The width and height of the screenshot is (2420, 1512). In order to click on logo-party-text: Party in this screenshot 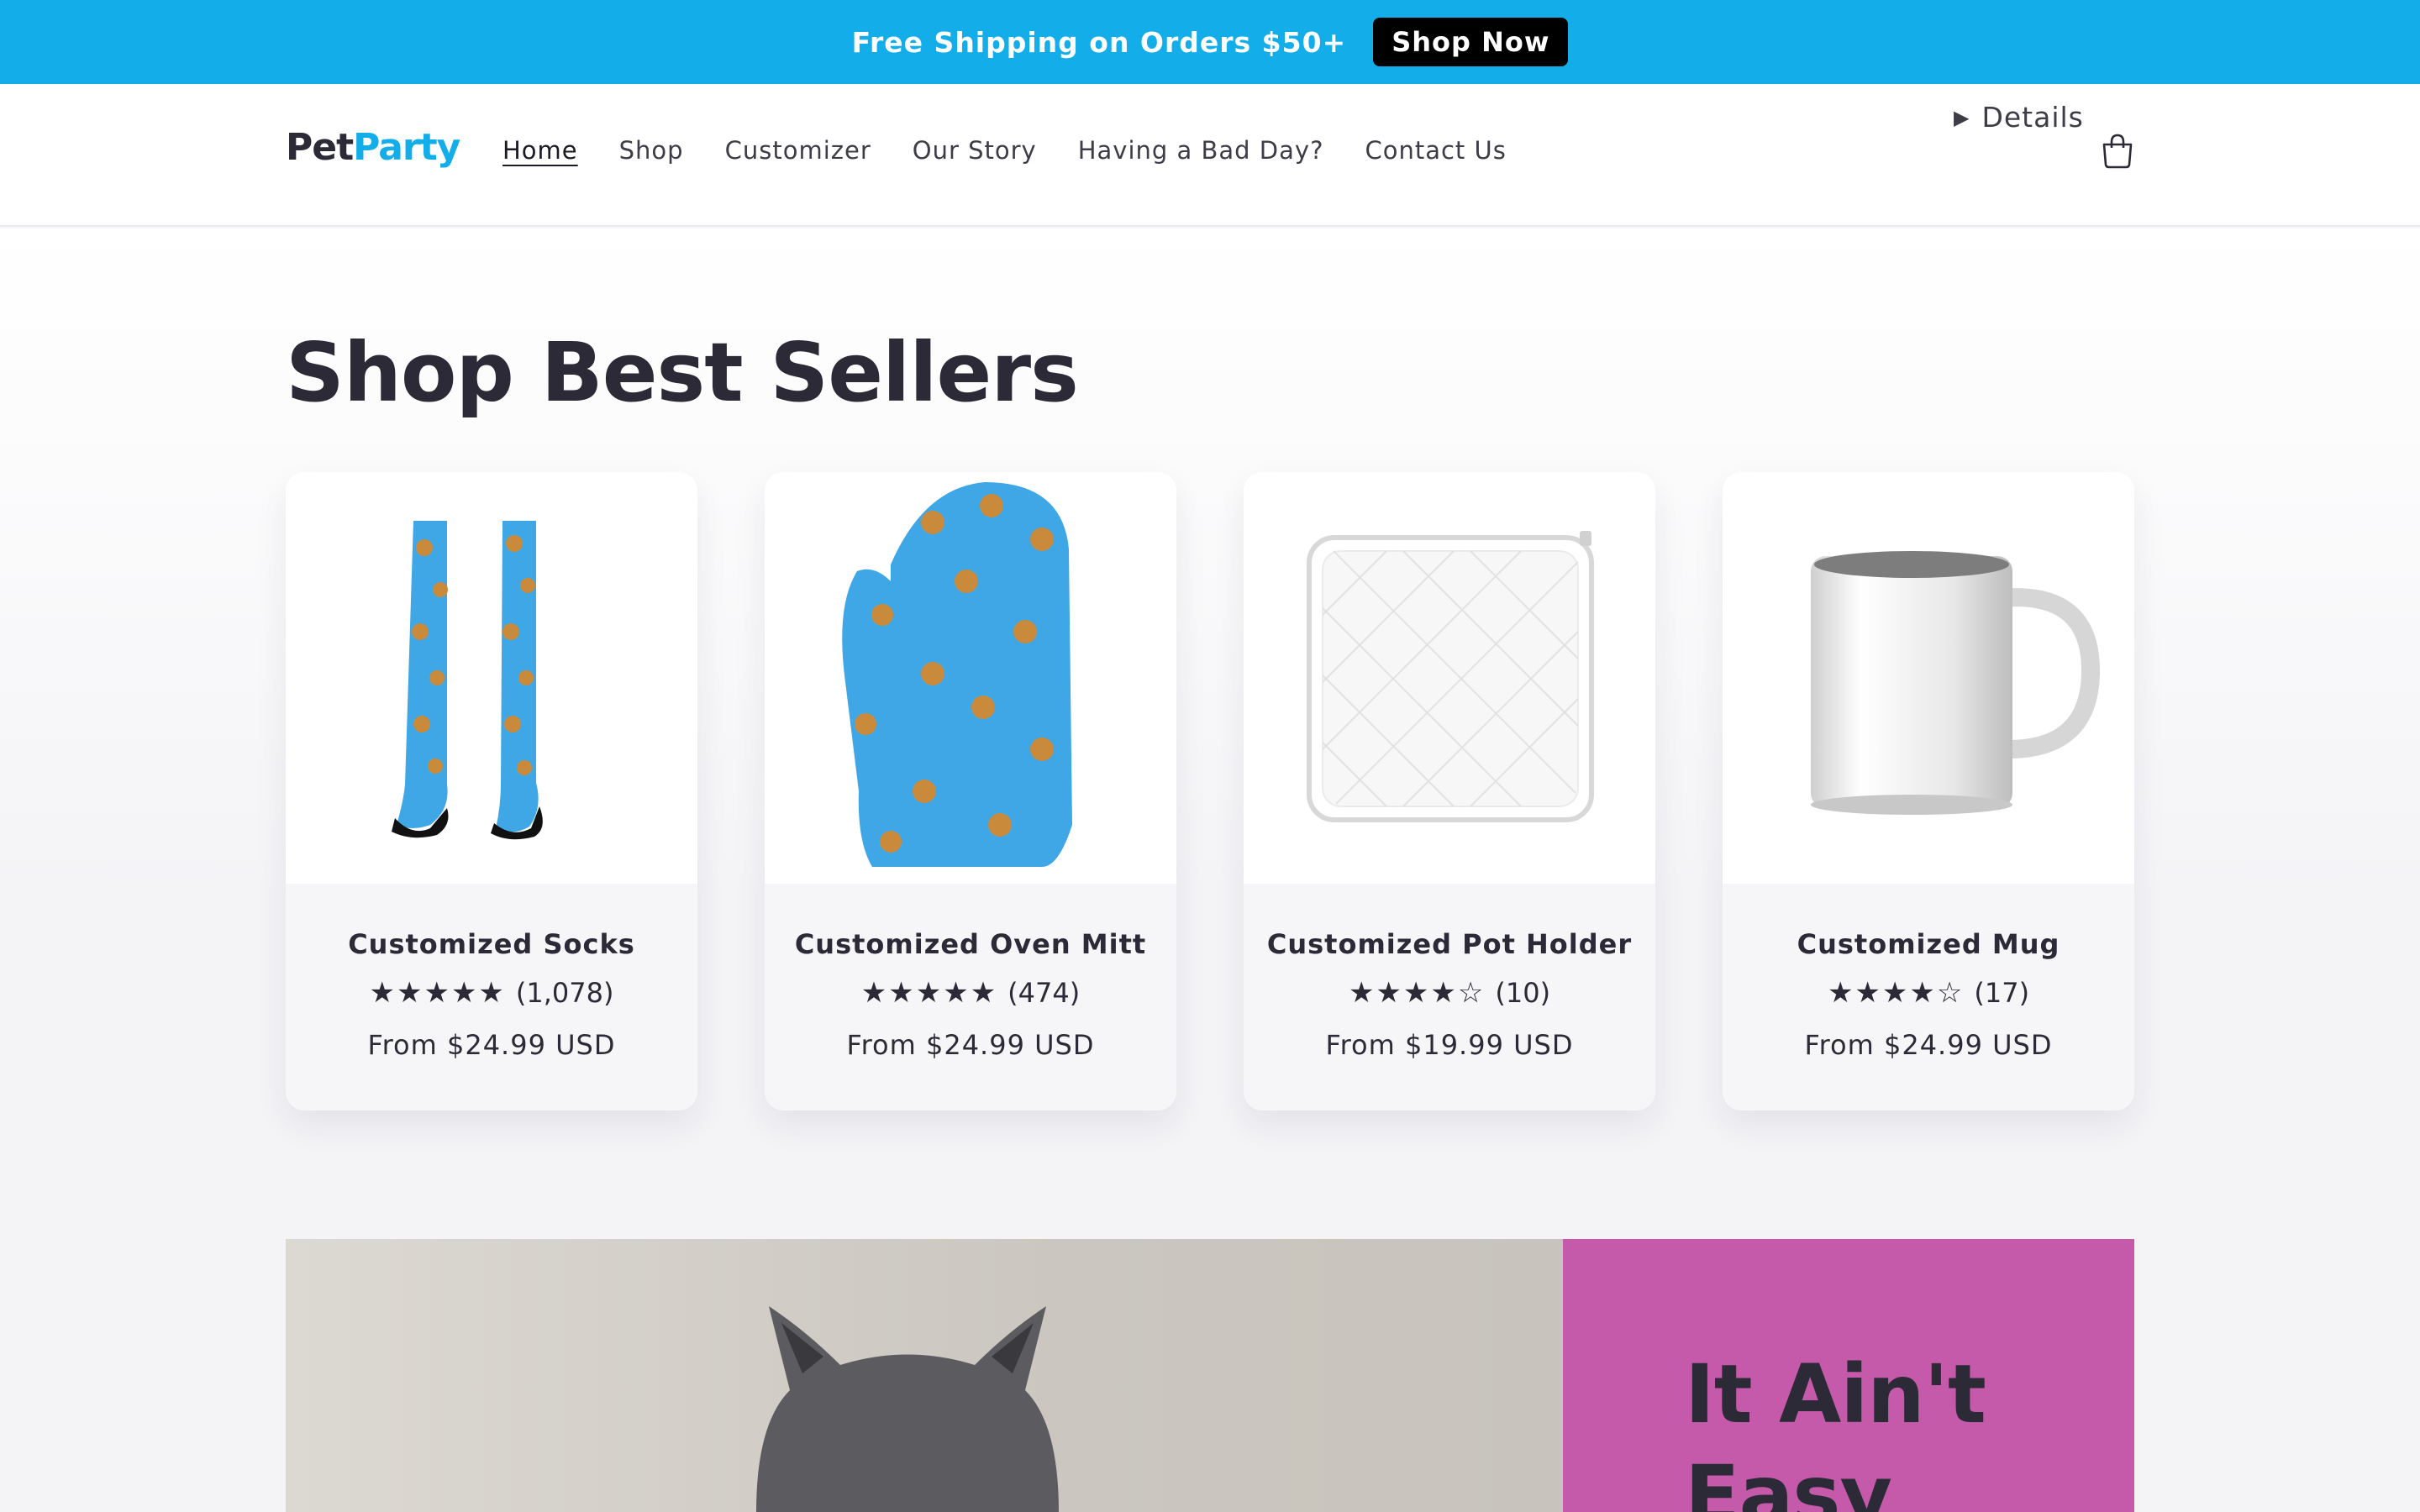, I will do `click(406, 147)`.